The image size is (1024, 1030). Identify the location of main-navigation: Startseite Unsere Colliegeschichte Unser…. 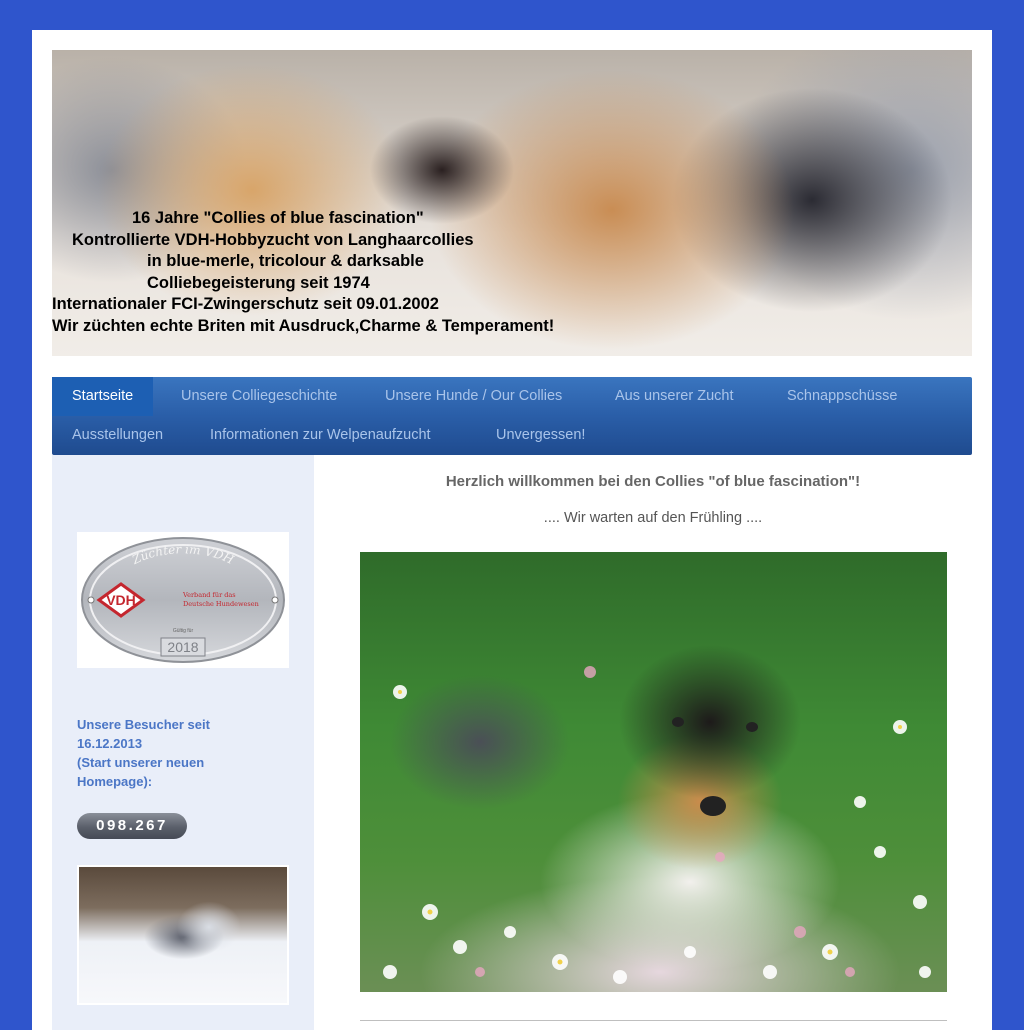
(512, 416).